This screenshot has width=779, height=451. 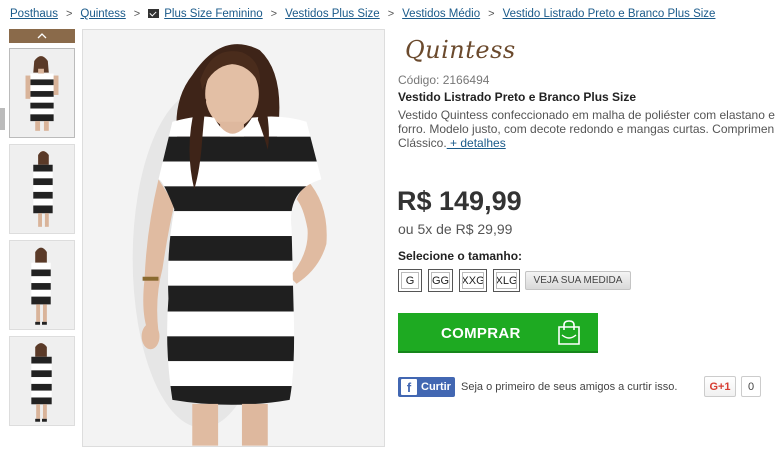 What do you see at coordinates (2, 119) in the screenshot?
I see `side-scroll-tab` at bounding box center [2, 119].